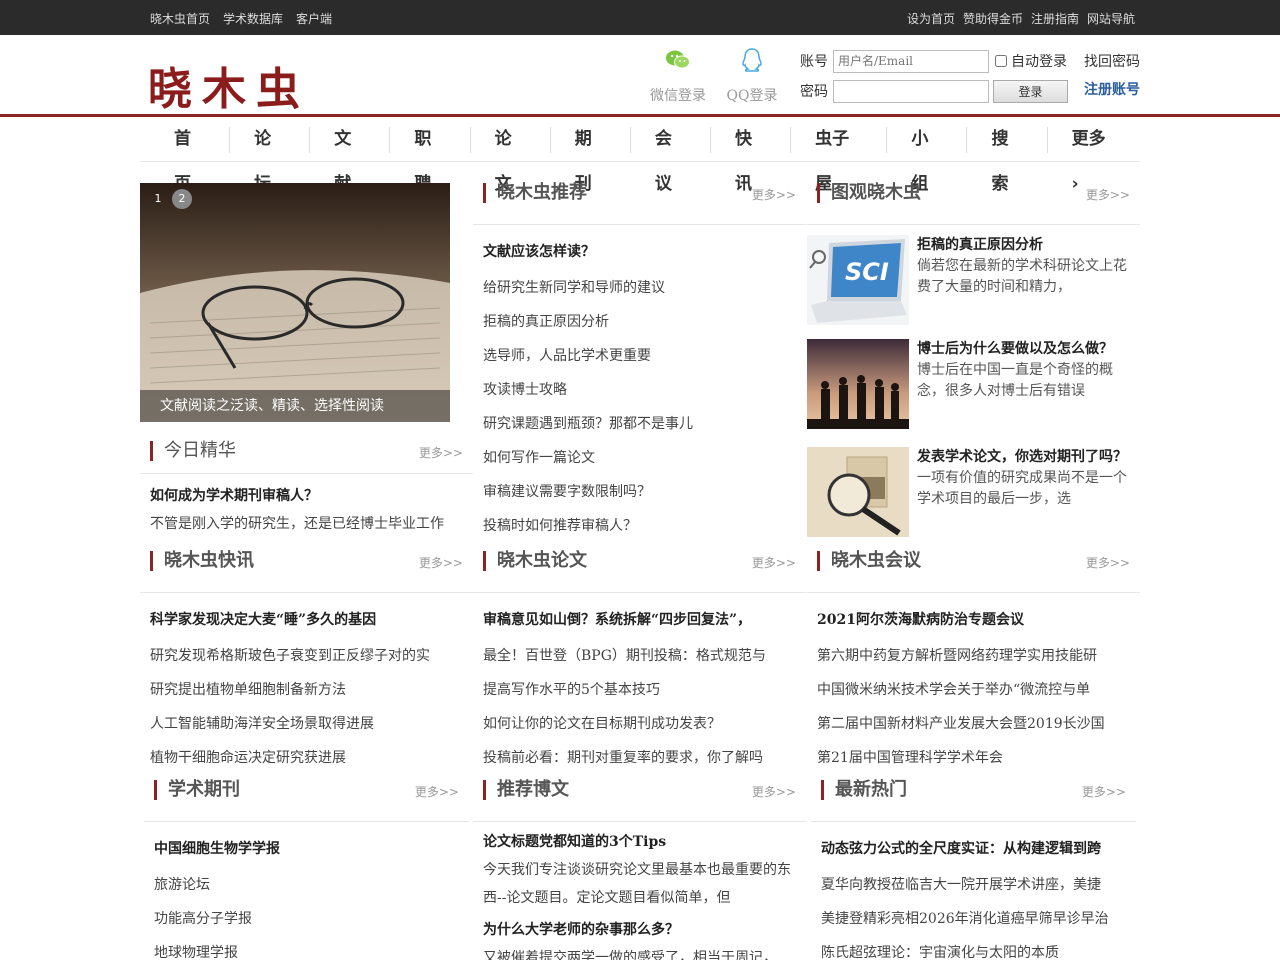 Image resolution: width=1280 pixels, height=960 pixels. Describe the element at coordinates (644, 322) in the screenshot. I see `list-item: 拒稿的真正原因分析` at that location.